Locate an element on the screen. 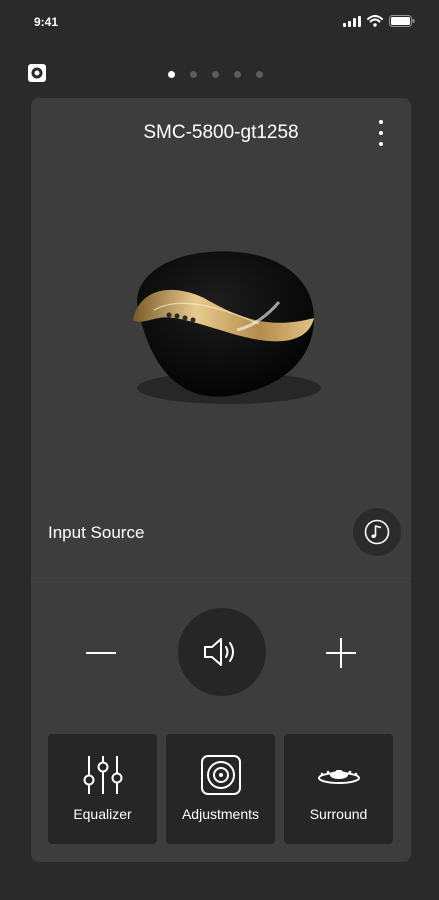 This screenshot has width=439, height=900. battery-icon is located at coordinates (402, 21).